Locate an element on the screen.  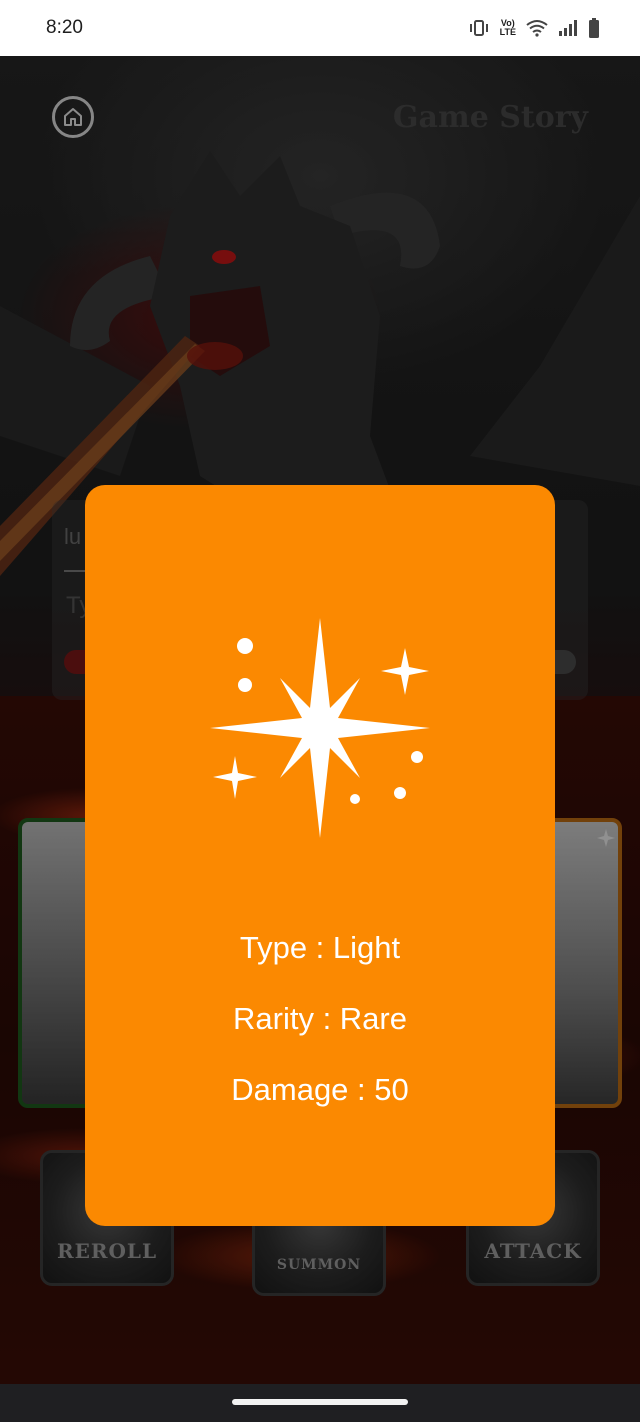
volte-icon: Vo) LTE is located at coordinates (508, 28).